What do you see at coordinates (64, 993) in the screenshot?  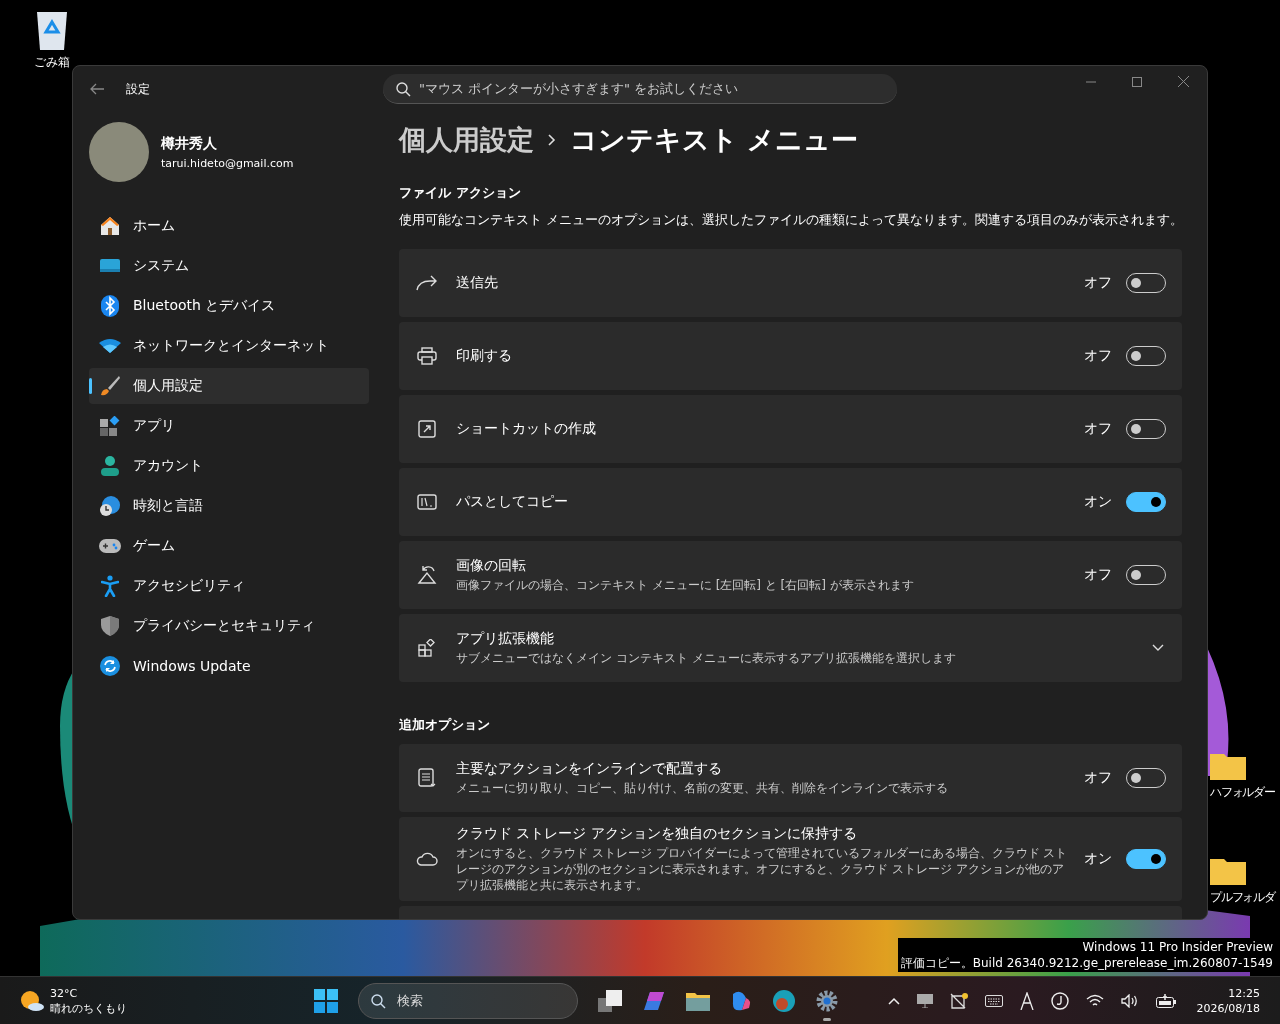 I see `temperature: 32°C` at bounding box center [64, 993].